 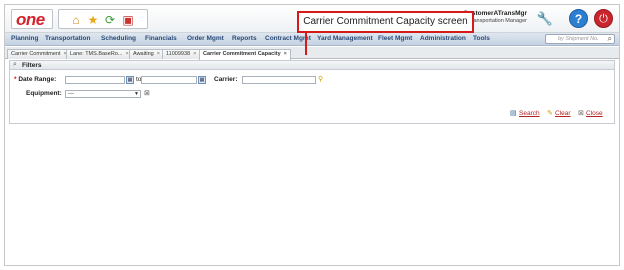 What do you see at coordinates (169, 80) in the screenshot?
I see `date-range-to-input` at bounding box center [169, 80].